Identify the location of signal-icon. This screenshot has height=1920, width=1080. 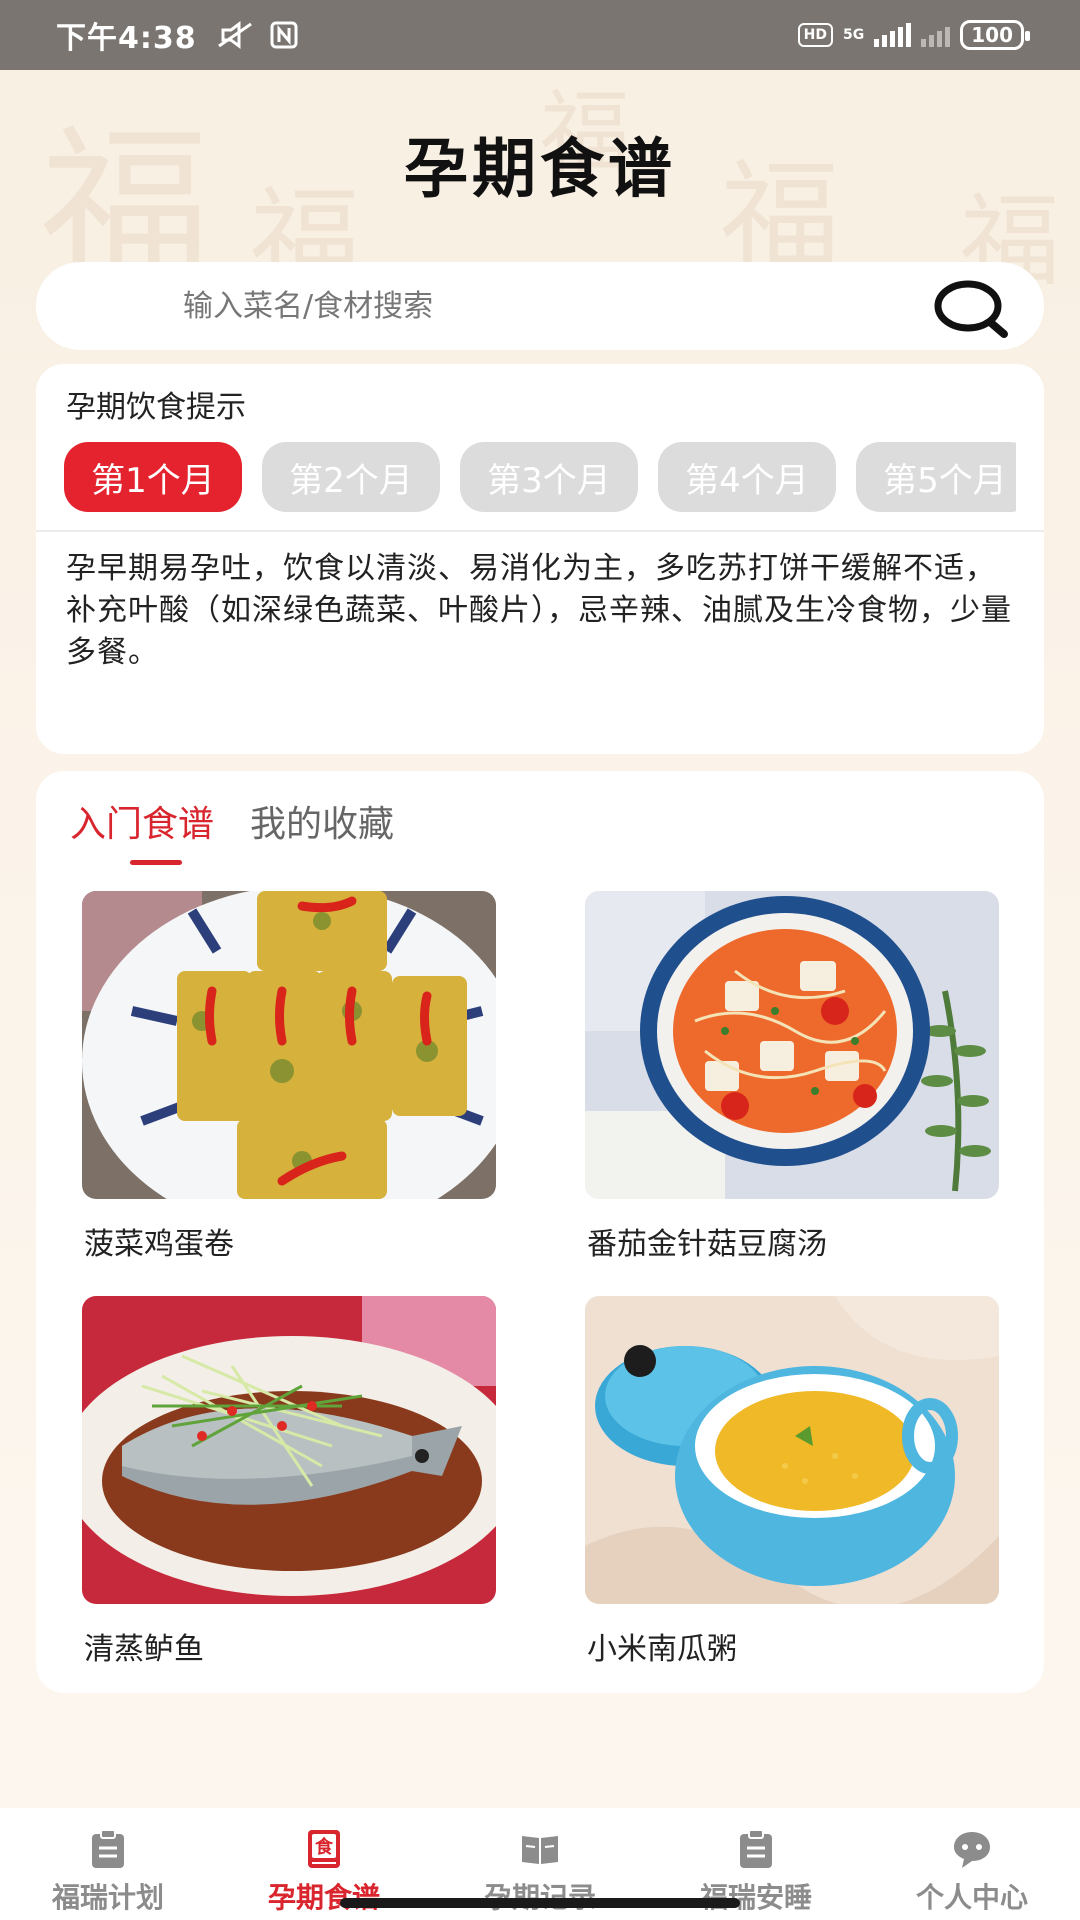
(893, 35).